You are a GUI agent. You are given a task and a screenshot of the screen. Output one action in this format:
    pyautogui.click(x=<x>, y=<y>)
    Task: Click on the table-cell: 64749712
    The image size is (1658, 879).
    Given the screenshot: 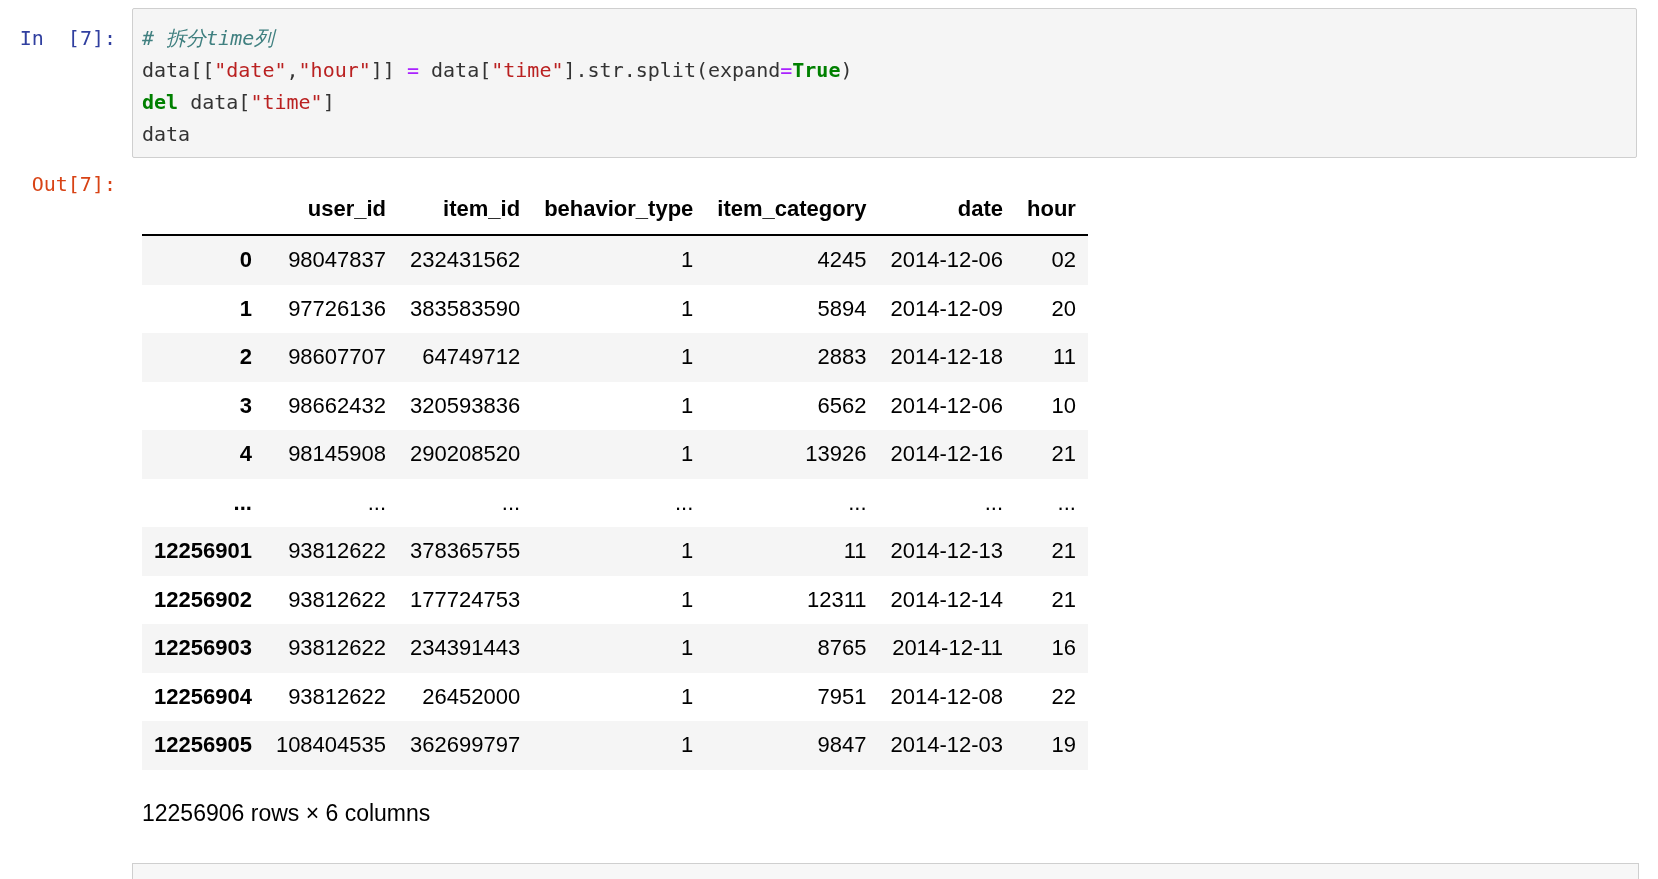 What is the action you would take?
    pyautogui.click(x=465, y=357)
    